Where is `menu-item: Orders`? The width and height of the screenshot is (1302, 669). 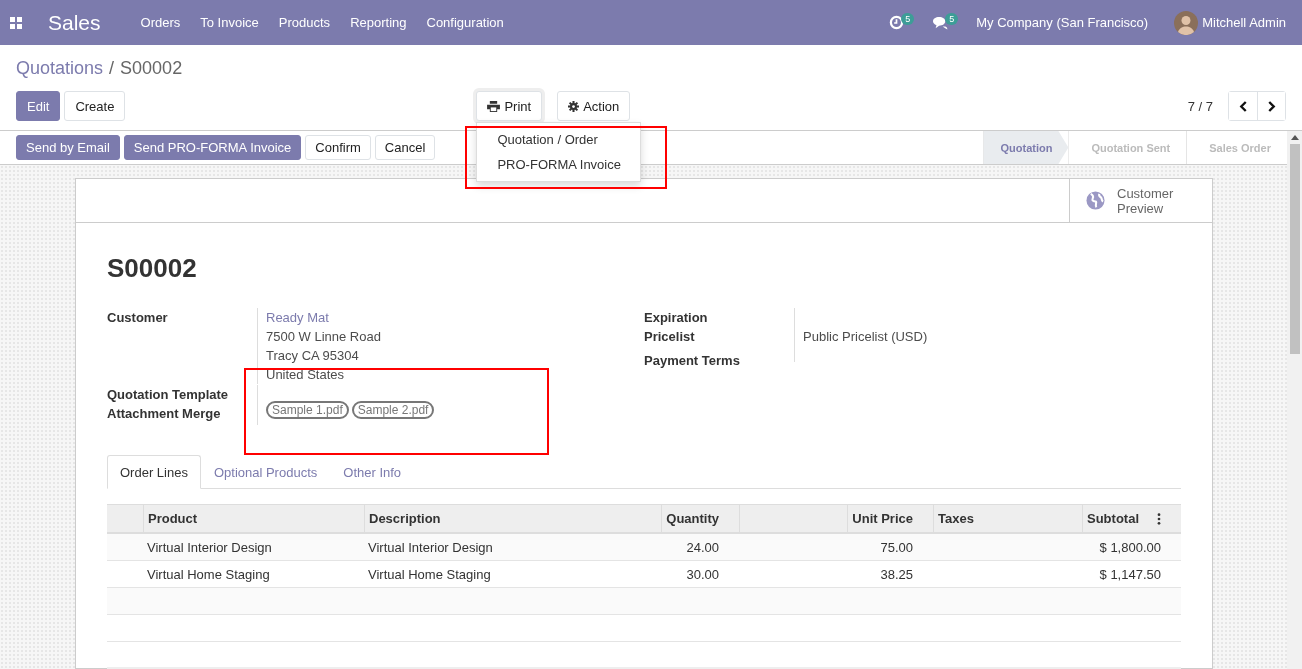 menu-item: Orders is located at coordinates (160, 22).